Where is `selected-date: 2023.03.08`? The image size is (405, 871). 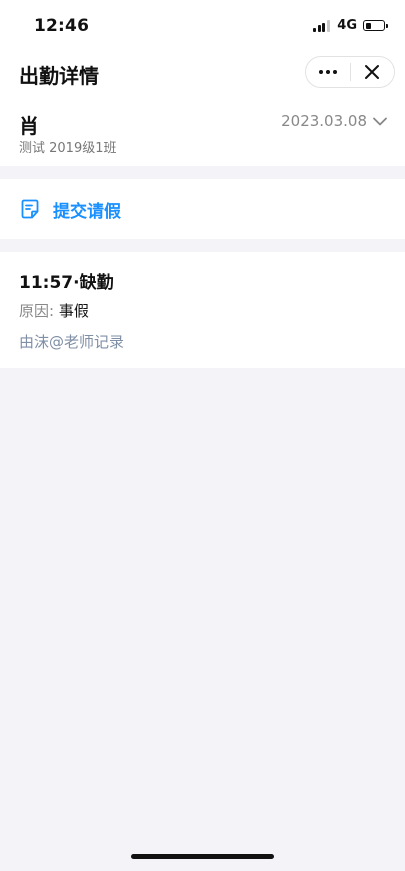 selected-date: 2023.03.08 is located at coordinates (324, 121).